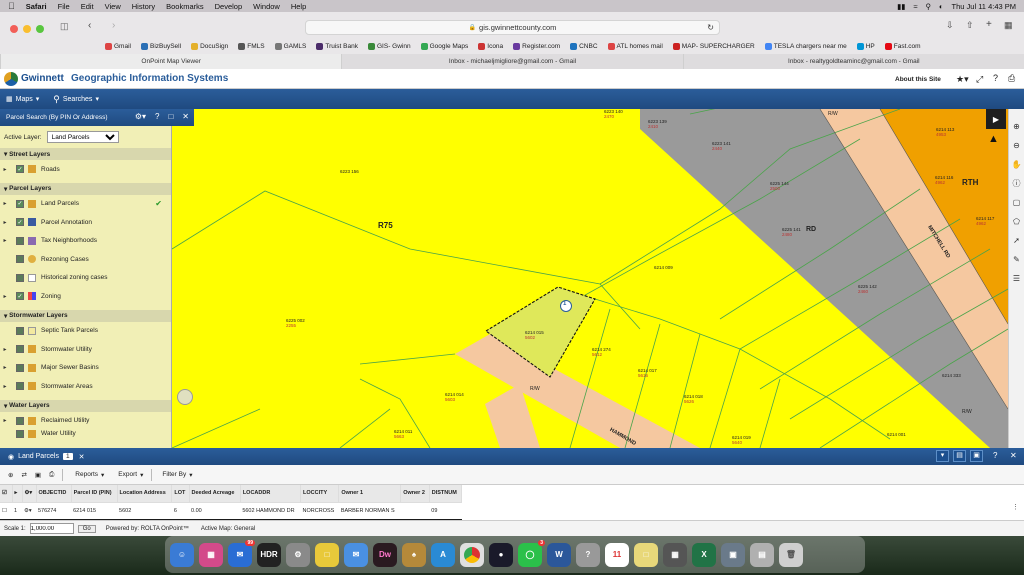 Image resolution: width=1024 pixels, height=575 pixels. I want to click on layer-roads: ▸ ✓ Roads, so click(85, 169).